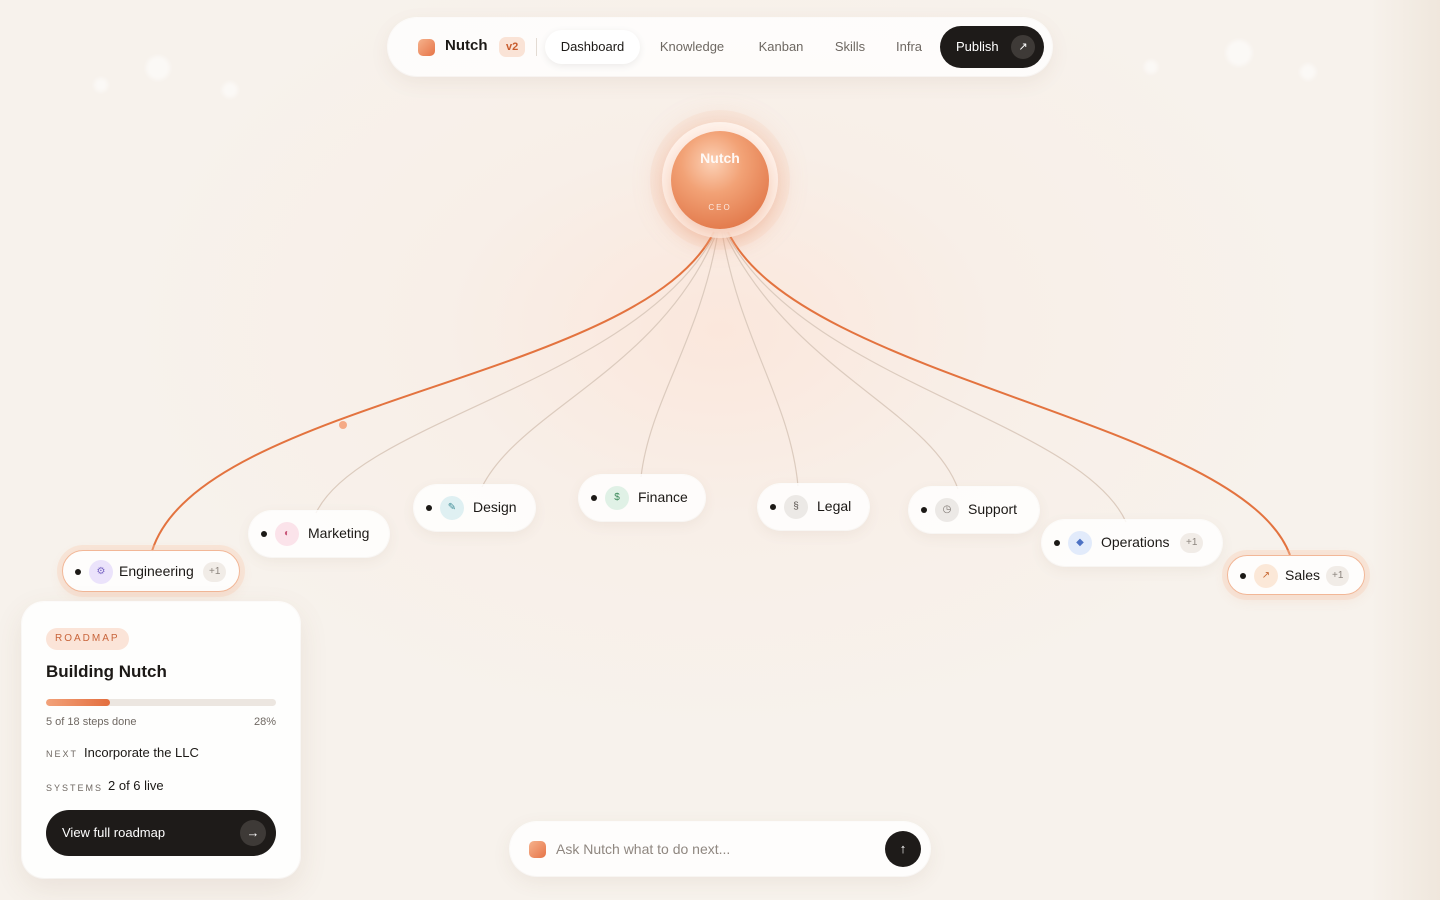 The height and width of the screenshot is (900, 1440). I want to click on roadmap-steps-text: 5 of 18 steps done, so click(91, 722).